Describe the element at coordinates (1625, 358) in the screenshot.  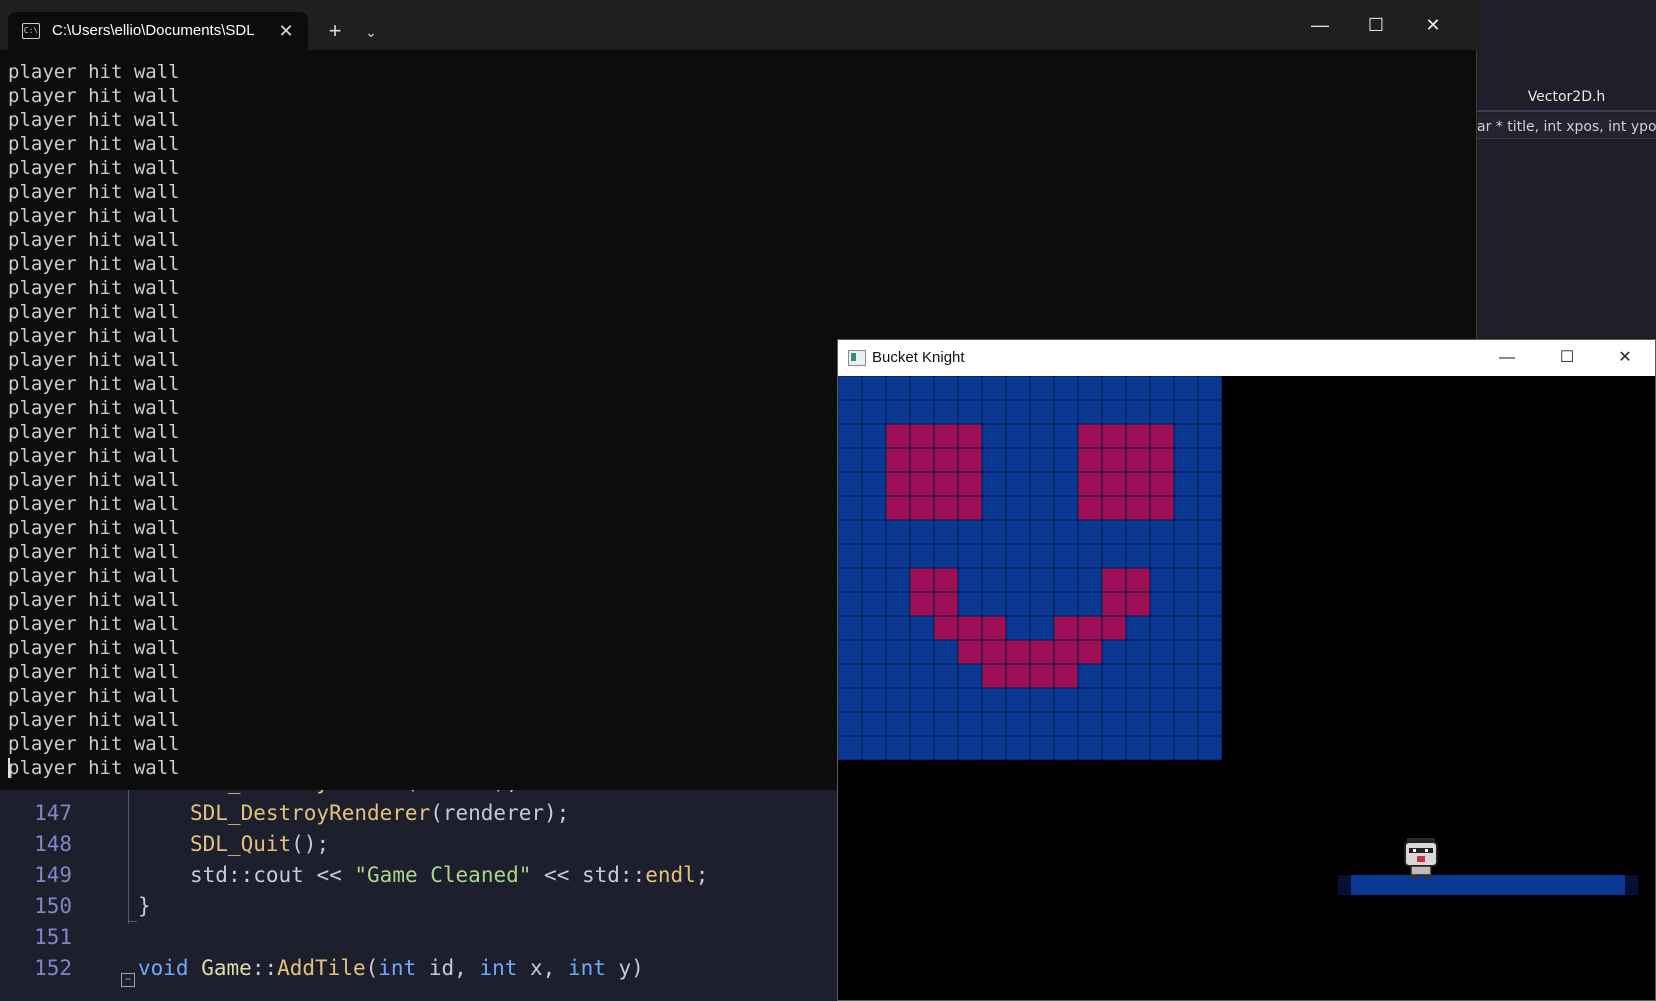
I see `game-close-button: ✕` at that location.